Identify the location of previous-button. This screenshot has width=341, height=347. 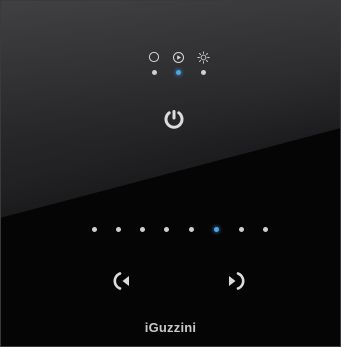
(124, 281).